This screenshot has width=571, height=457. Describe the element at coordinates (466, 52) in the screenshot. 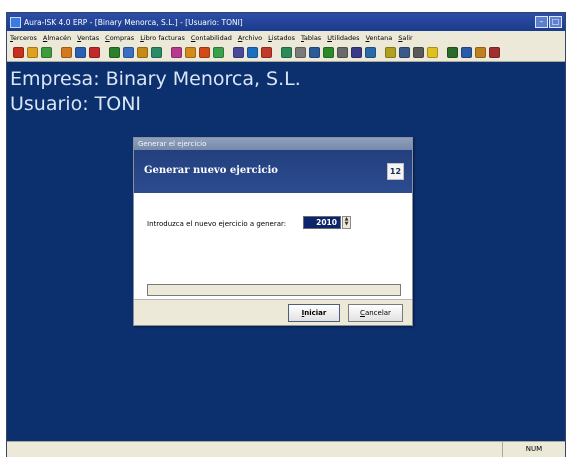

I see `sheet2-icon` at that location.